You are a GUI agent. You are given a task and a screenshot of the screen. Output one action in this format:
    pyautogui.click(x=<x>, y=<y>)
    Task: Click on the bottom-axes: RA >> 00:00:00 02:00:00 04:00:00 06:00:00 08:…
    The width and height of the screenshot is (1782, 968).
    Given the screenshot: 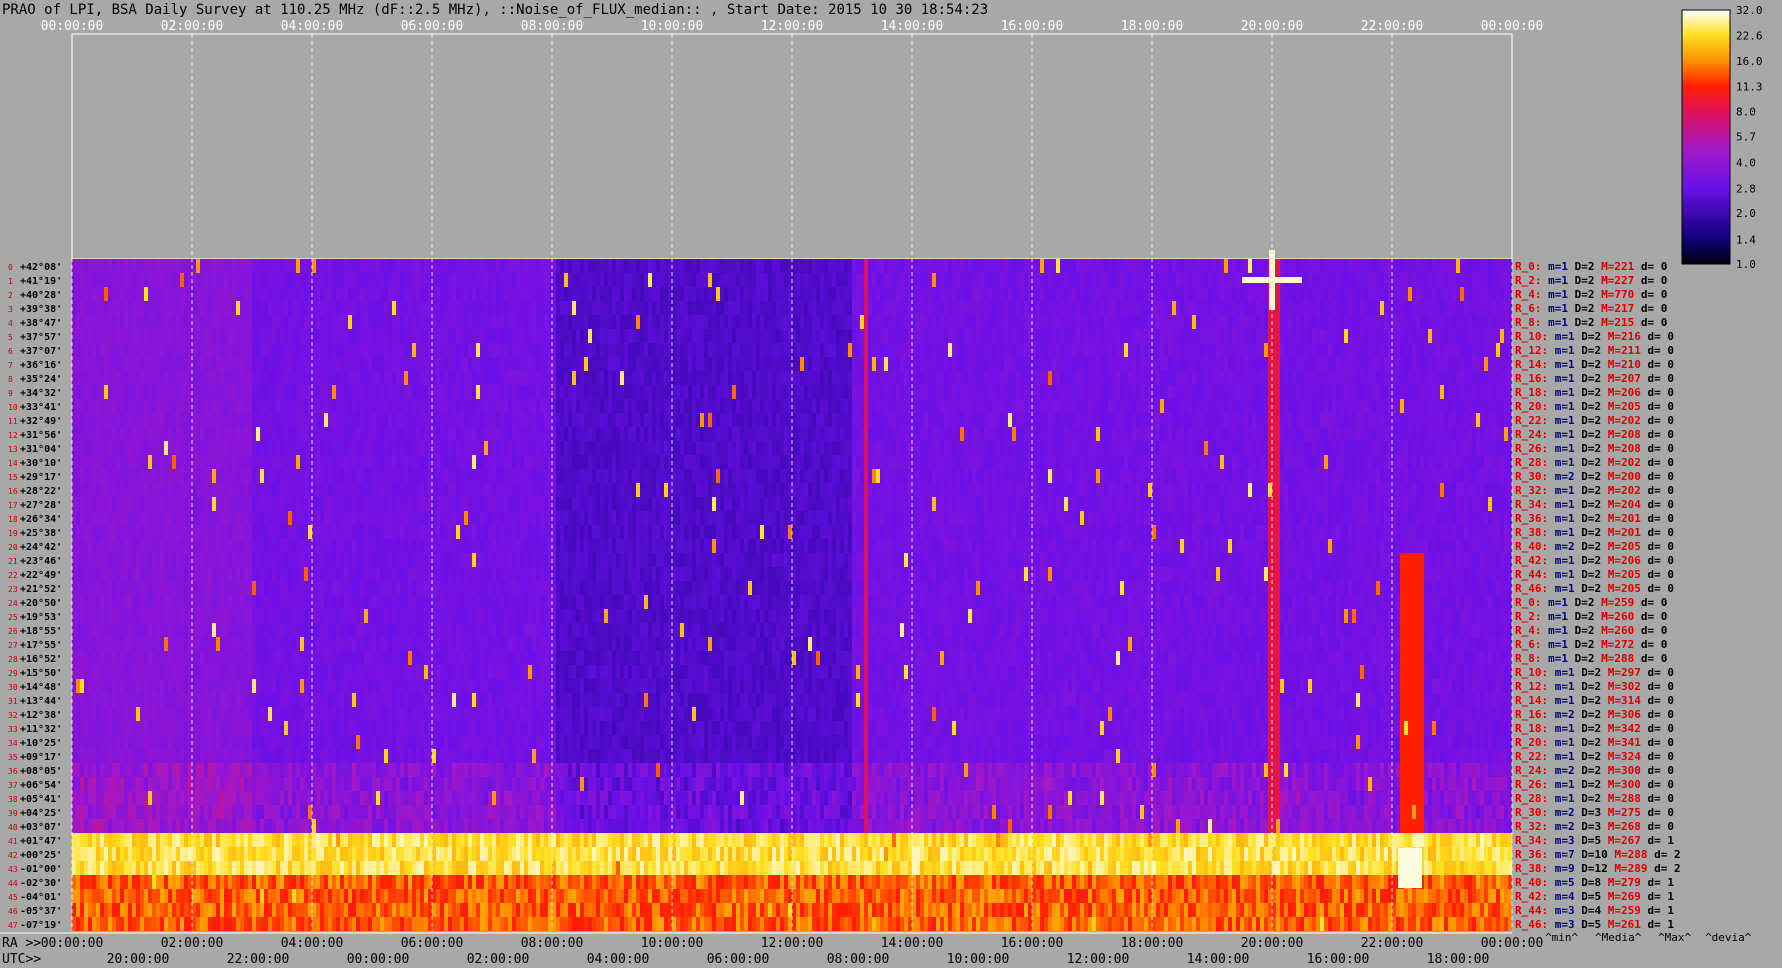 What is the action you would take?
    pyautogui.click(x=771, y=949)
    